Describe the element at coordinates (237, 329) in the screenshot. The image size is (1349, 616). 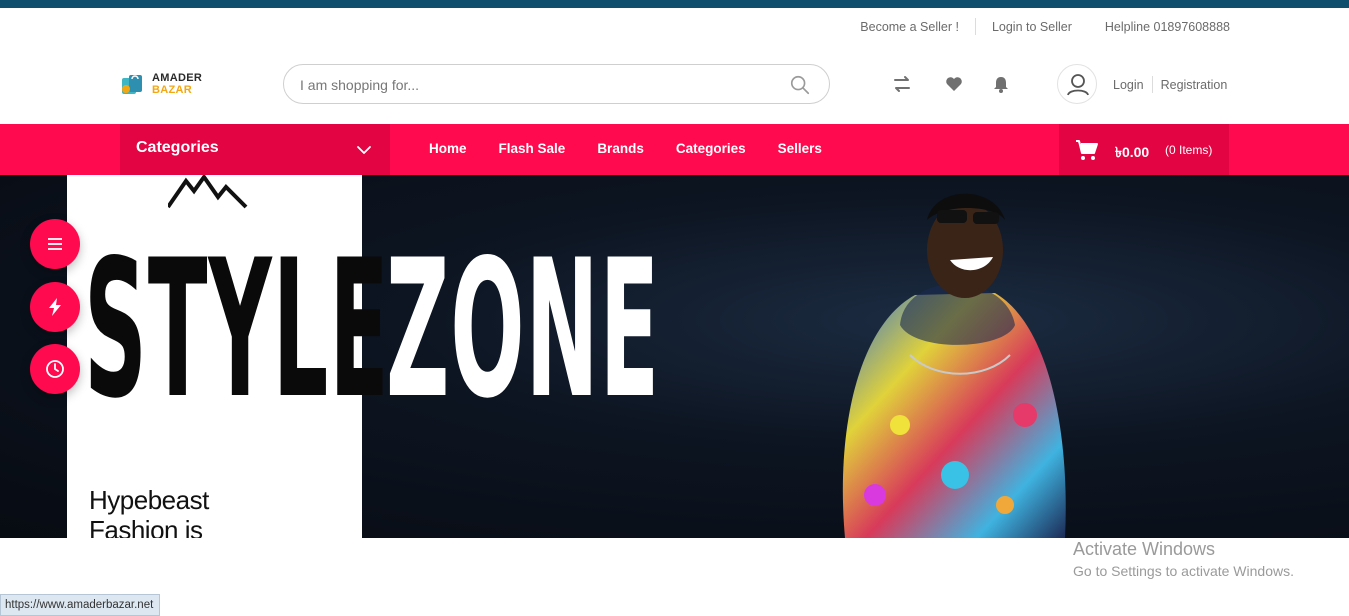
I see `banner-headline-style: STYLE` at that location.